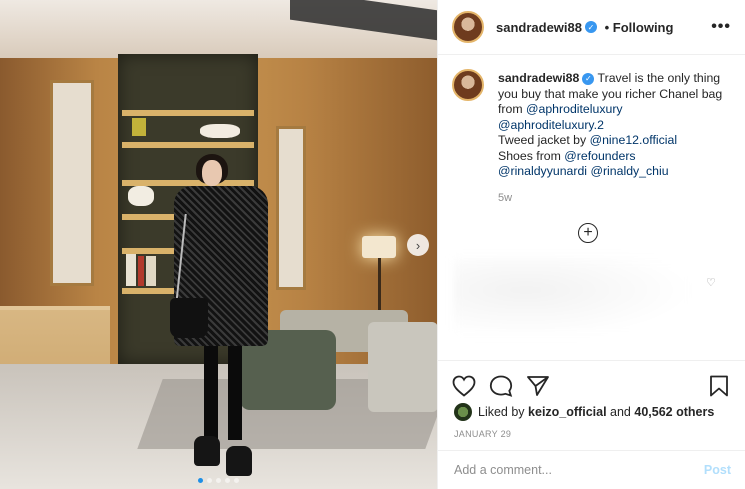  What do you see at coordinates (674, 412) in the screenshot?
I see `likes-count: 40,562 others` at bounding box center [674, 412].